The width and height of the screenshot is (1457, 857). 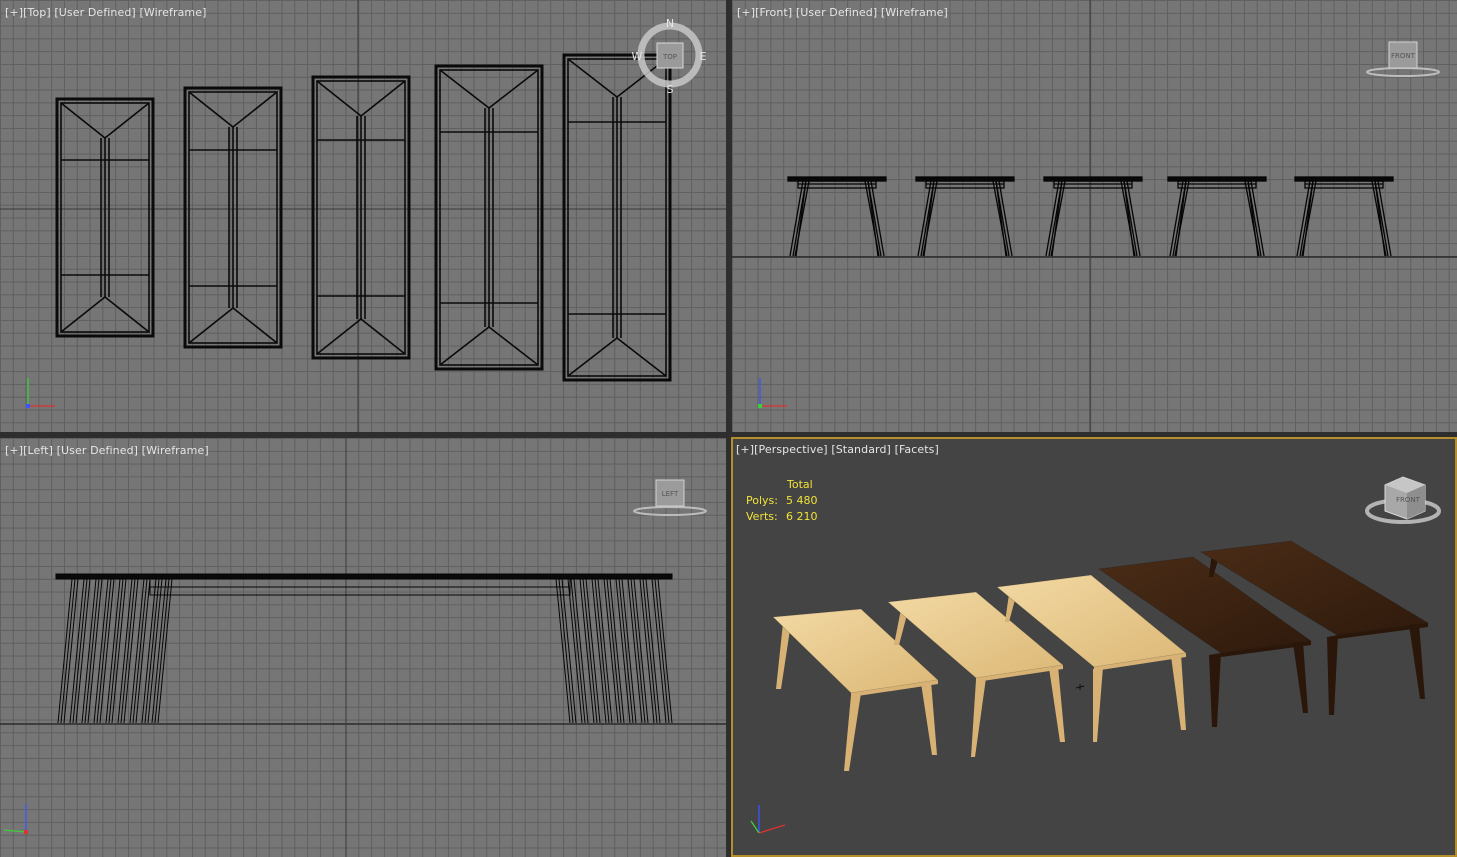 I want to click on viewport-point-of-view: [Left], so click(x=38, y=450).